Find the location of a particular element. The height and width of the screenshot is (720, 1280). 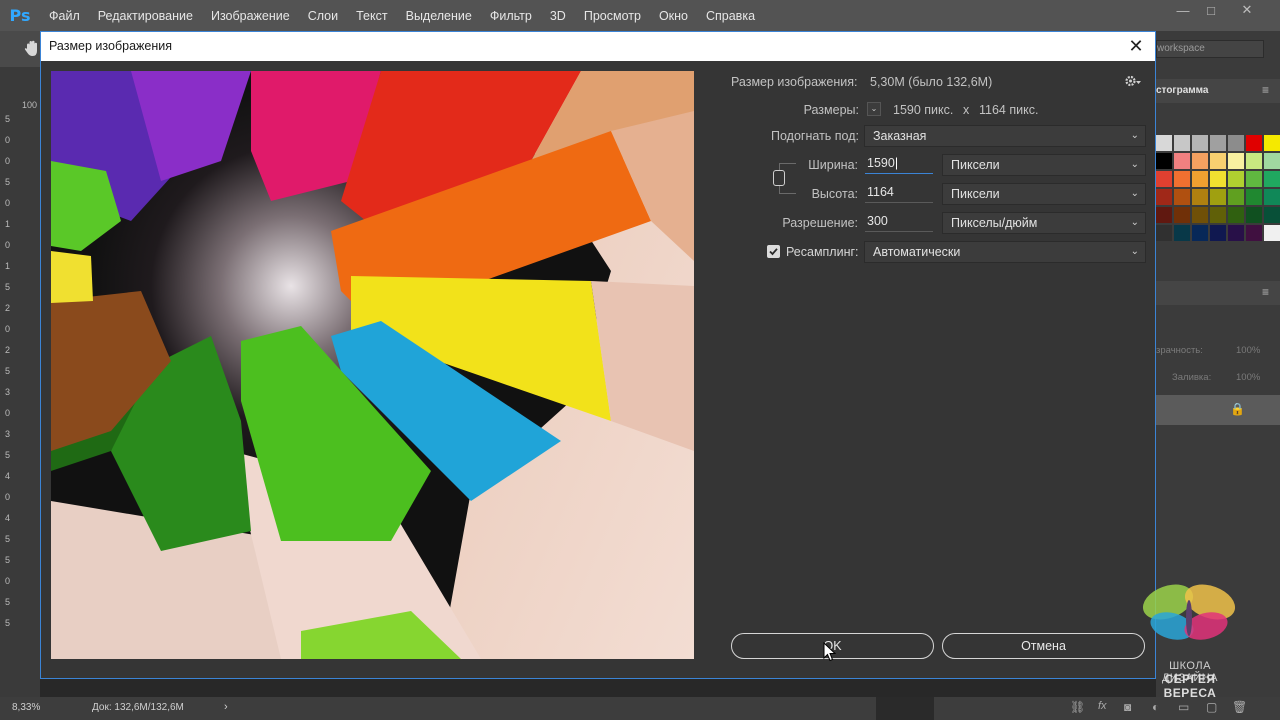

height-unit-dropdown: Пиксели ⌄ is located at coordinates (1044, 194).